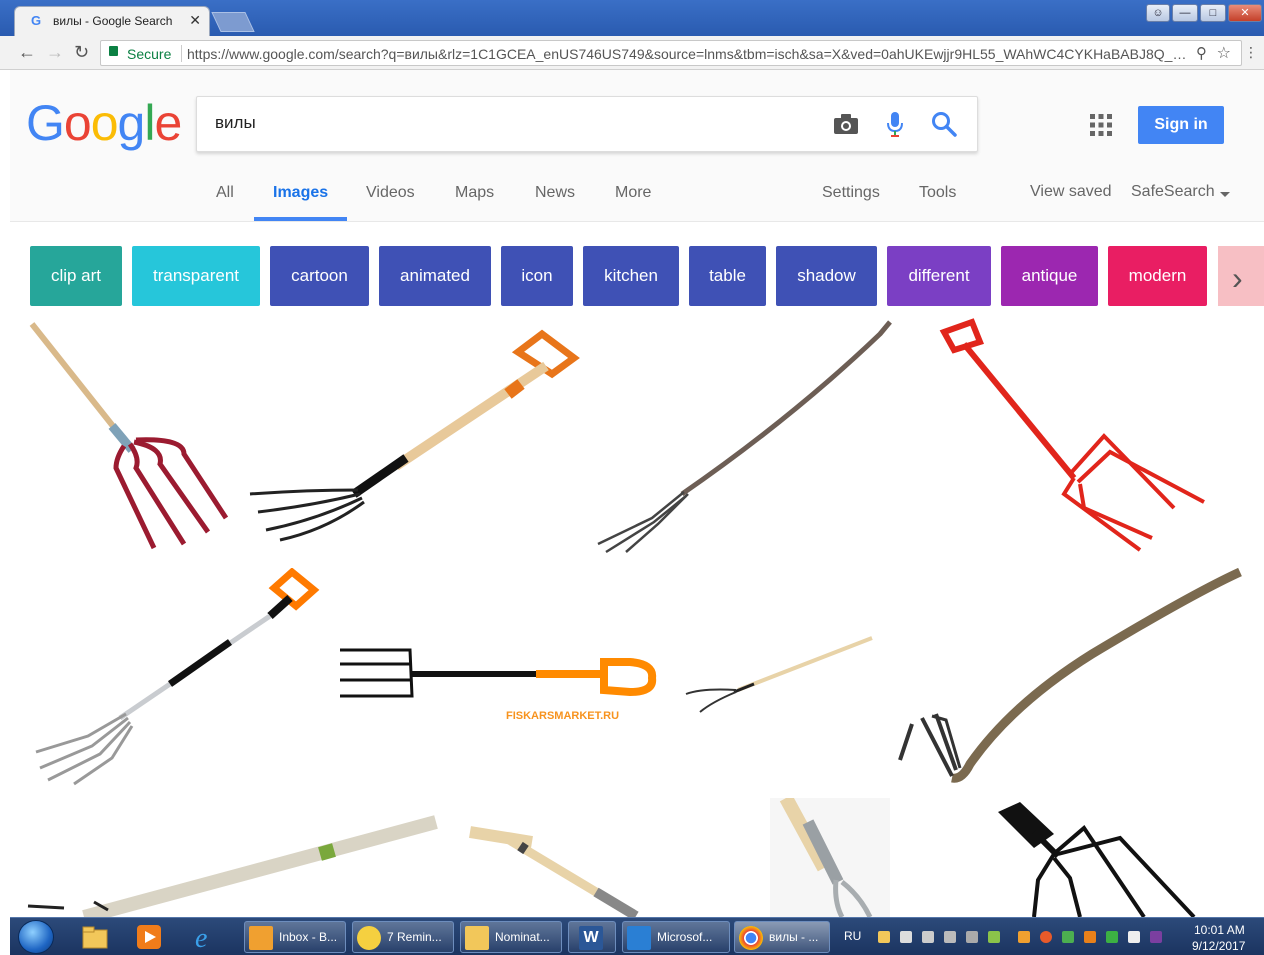 The image size is (1264, 955). I want to click on search-box, so click(587, 124).